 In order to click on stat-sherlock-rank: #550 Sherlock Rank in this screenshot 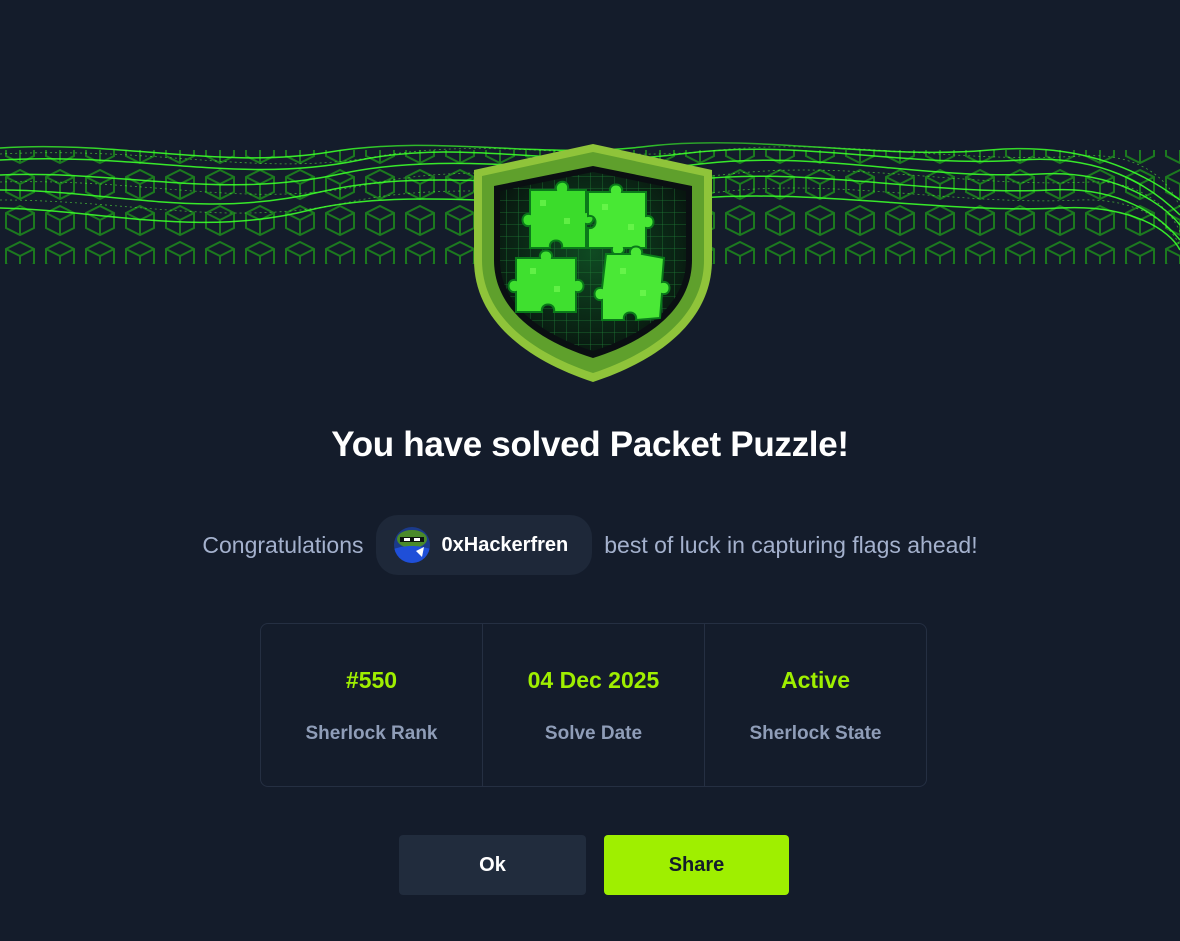, I will do `click(371, 705)`.